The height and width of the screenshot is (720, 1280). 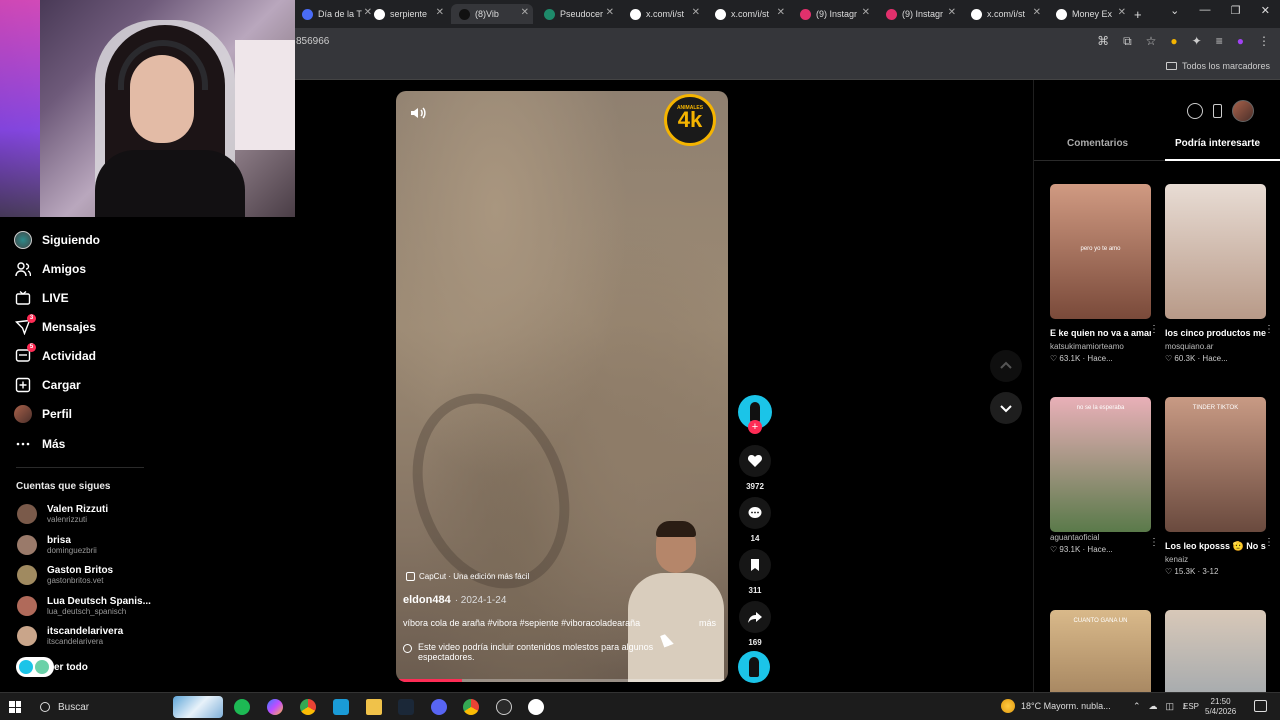 I want to click on card-username: katsukimamiorteamo, so click(x=1100, y=346).